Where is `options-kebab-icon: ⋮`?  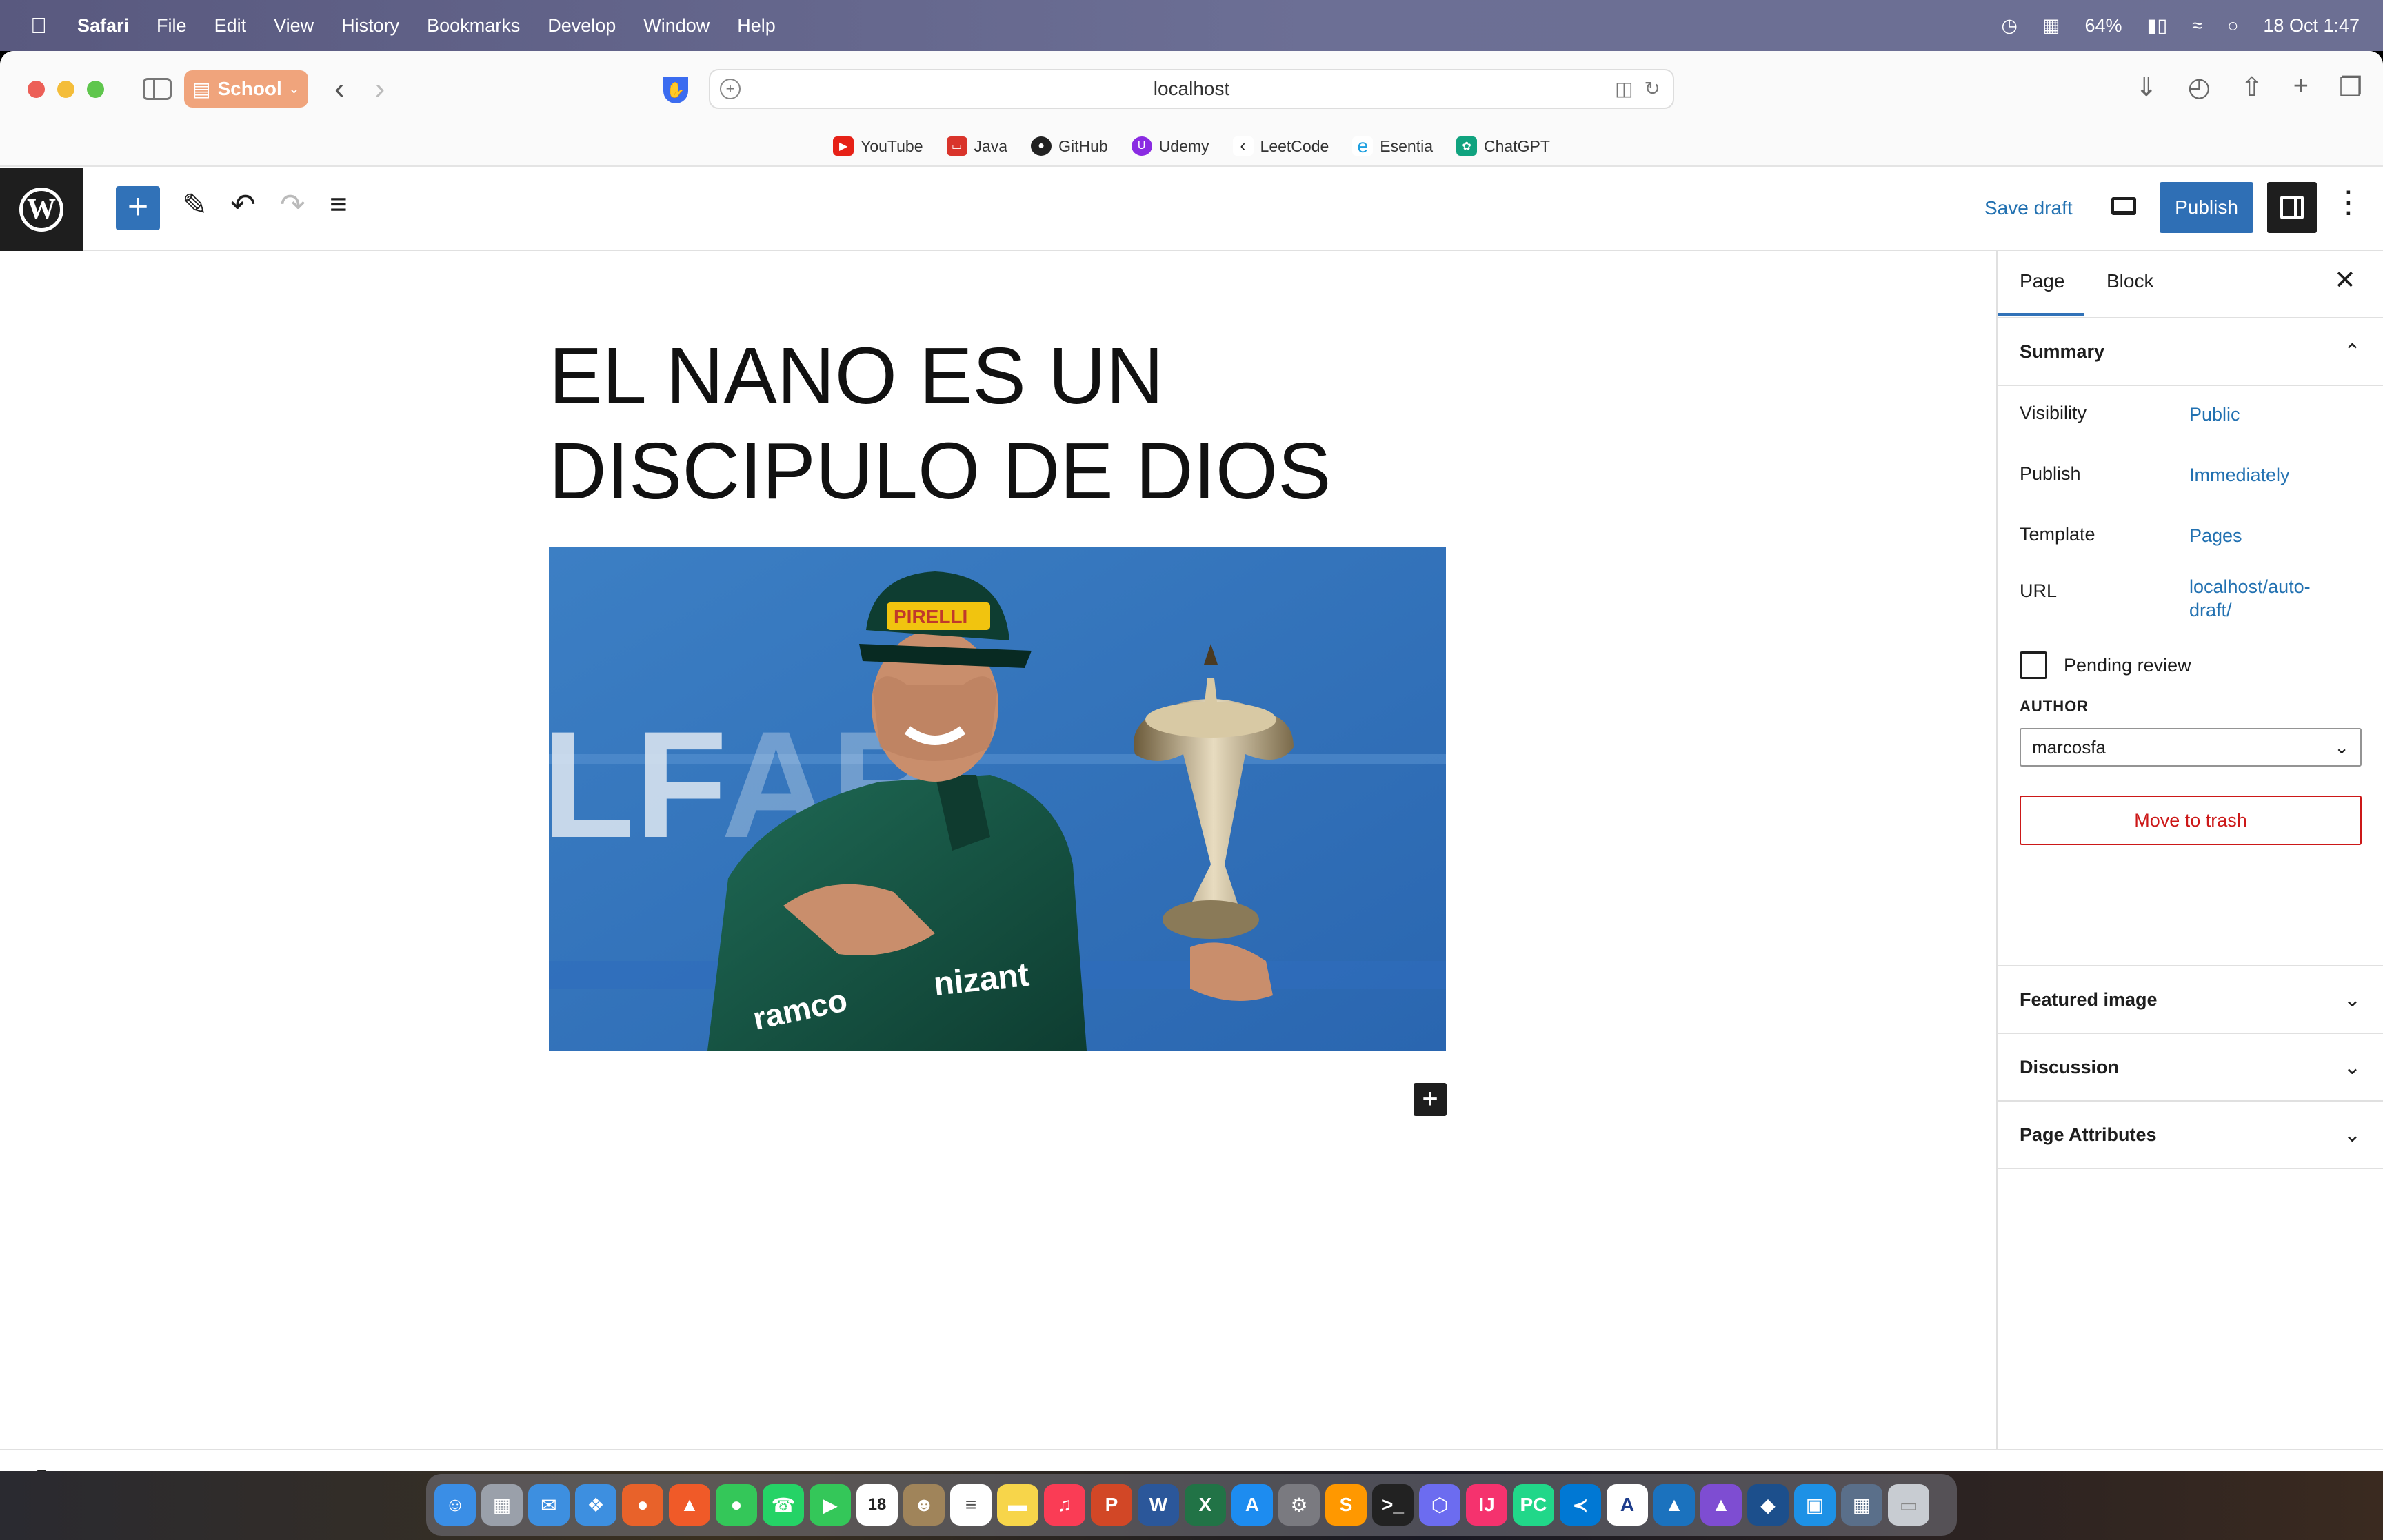
options-kebab-icon: ⋮ is located at coordinates (2348, 203).